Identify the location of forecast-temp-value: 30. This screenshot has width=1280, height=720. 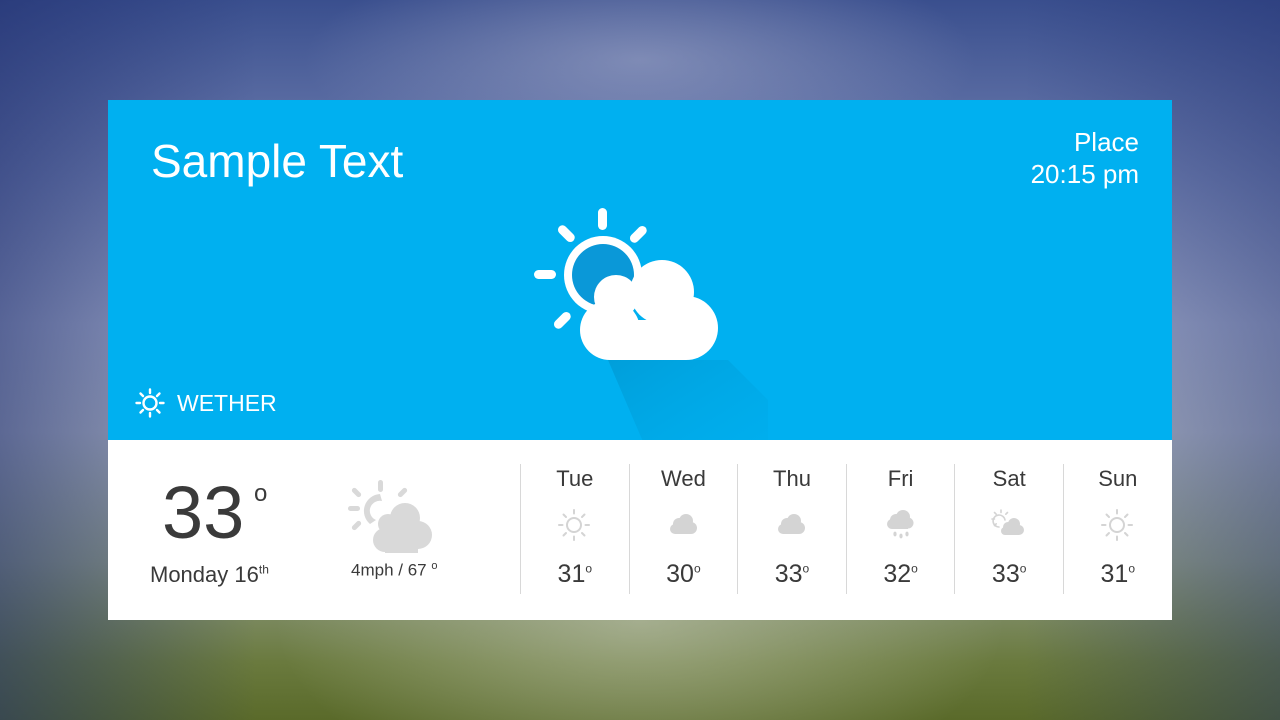
(680, 574).